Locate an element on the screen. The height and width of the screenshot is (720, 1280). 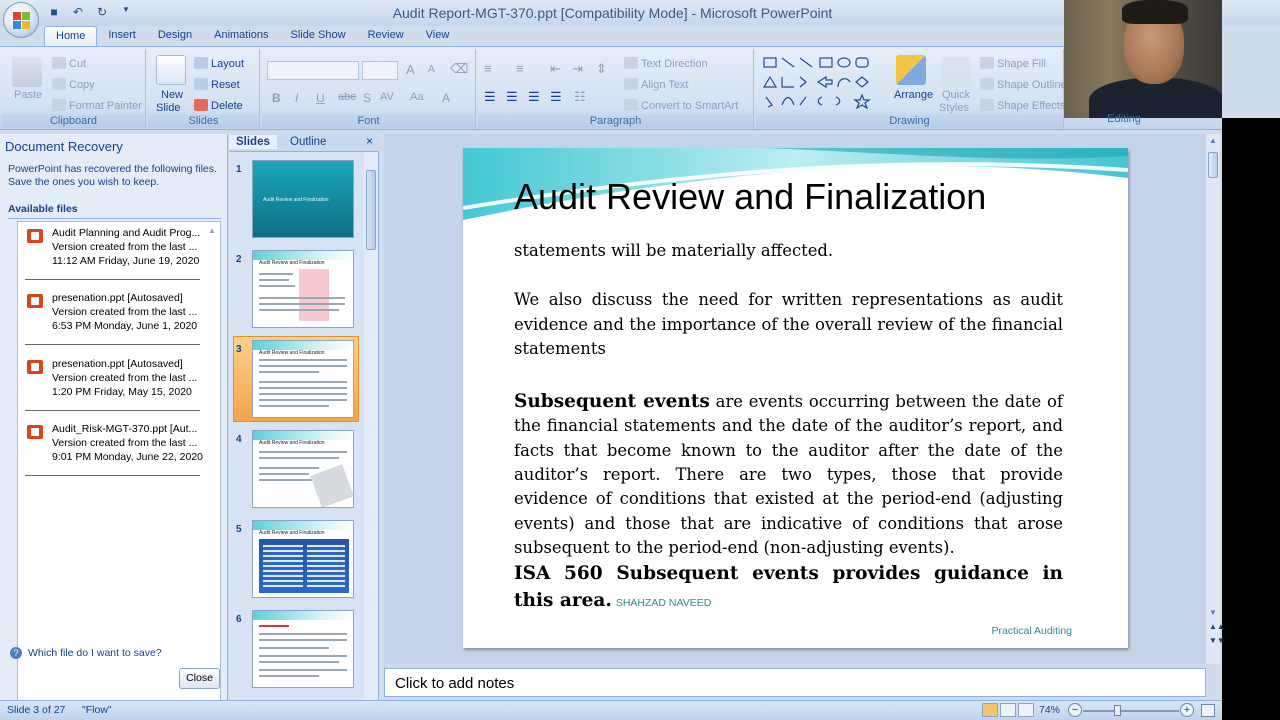
editor-scrollbar: ▲ ▼ ▲▲ ▼▼ is located at coordinates (1215, 399).